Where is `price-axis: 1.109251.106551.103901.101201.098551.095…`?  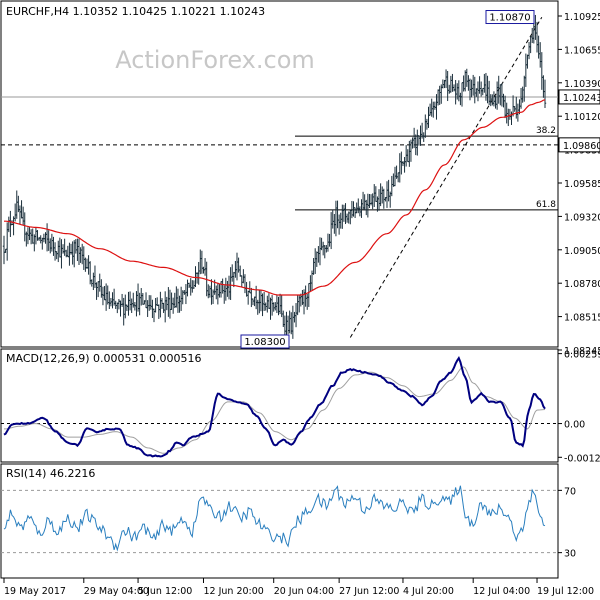 price-axis: 1.109251.106551.103901.101201.098551.095… is located at coordinates (579, 184).